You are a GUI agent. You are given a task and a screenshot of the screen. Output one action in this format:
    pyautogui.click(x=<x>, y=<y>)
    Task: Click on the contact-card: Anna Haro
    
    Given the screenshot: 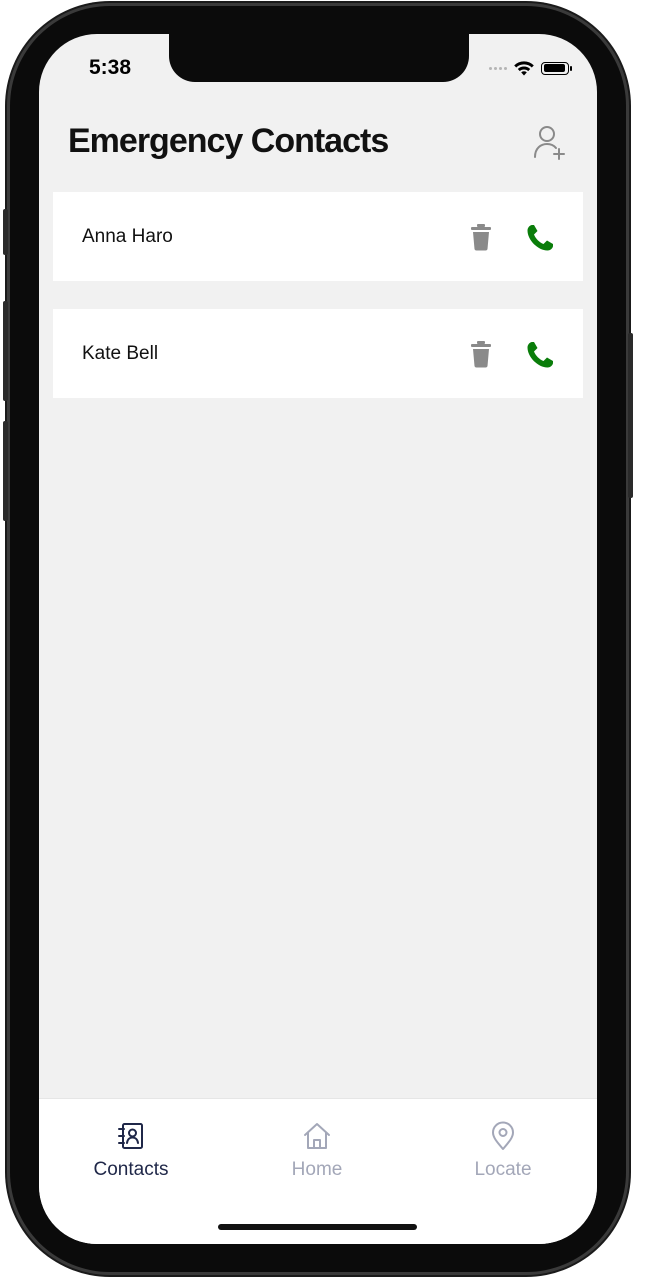 What is the action you would take?
    pyautogui.click(x=318, y=236)
    